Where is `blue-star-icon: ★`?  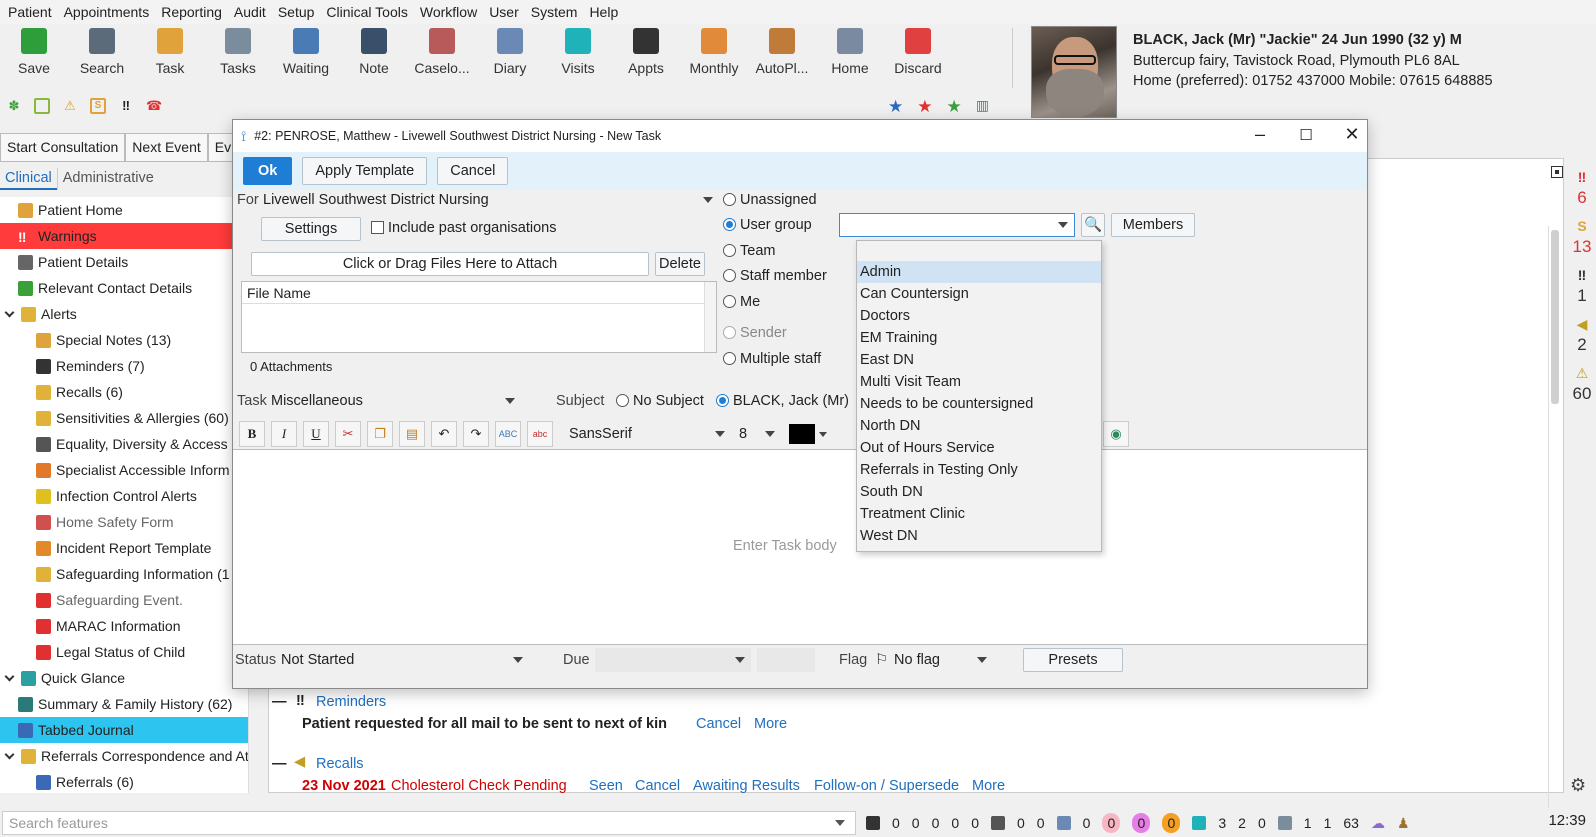 blue-star-icon: ★ is located at coordinates (895, 107).